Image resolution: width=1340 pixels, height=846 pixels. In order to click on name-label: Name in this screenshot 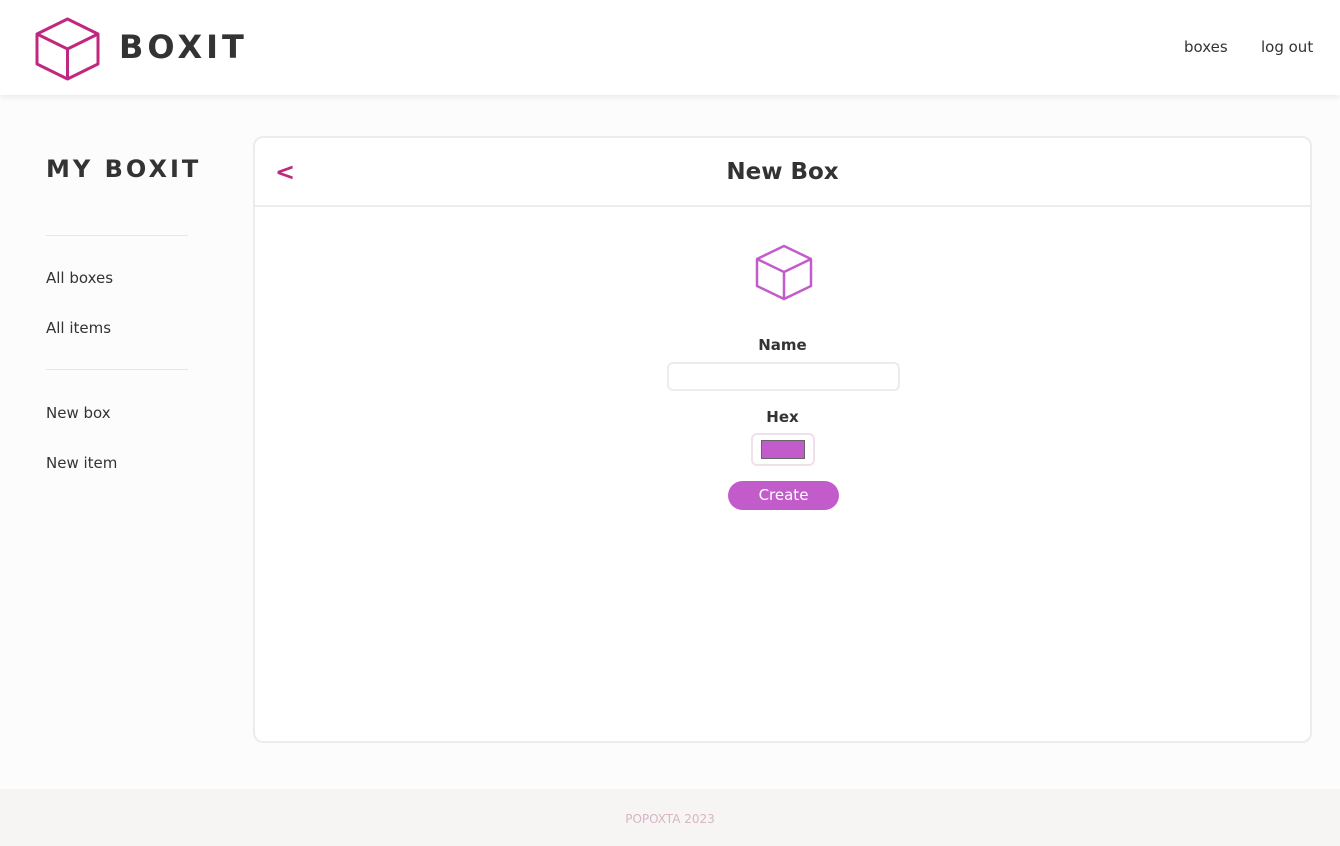, I will do `click(782, 345)`.